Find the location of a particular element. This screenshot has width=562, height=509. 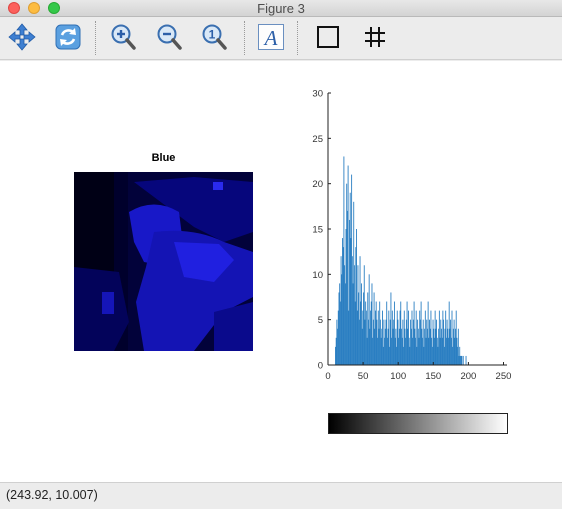

grid-icon is located at coordinates (375, 37).